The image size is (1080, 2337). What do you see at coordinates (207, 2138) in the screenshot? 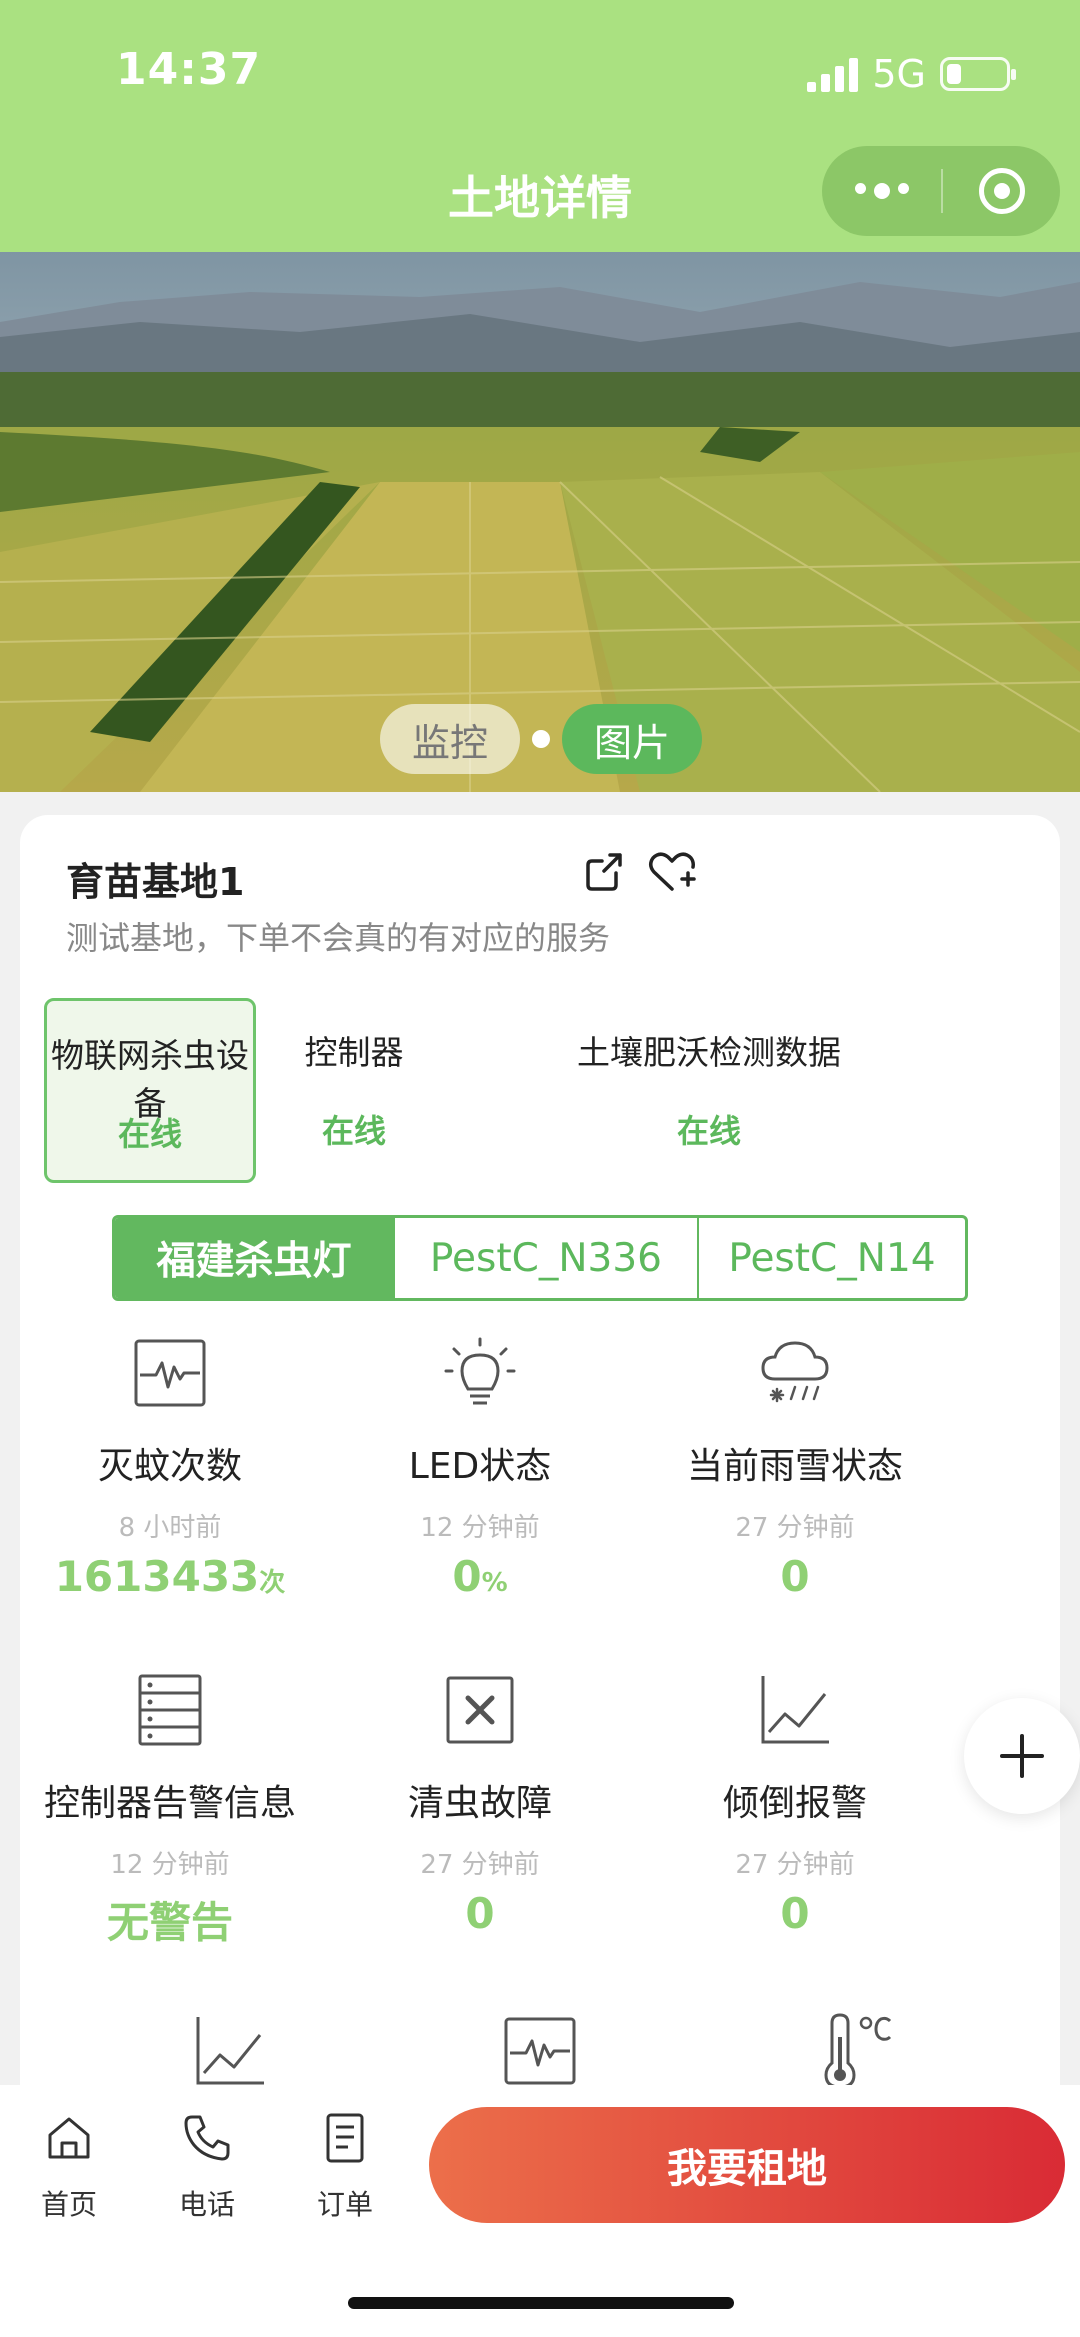
I see `phone-icon` at bounding box center [207, 2138].